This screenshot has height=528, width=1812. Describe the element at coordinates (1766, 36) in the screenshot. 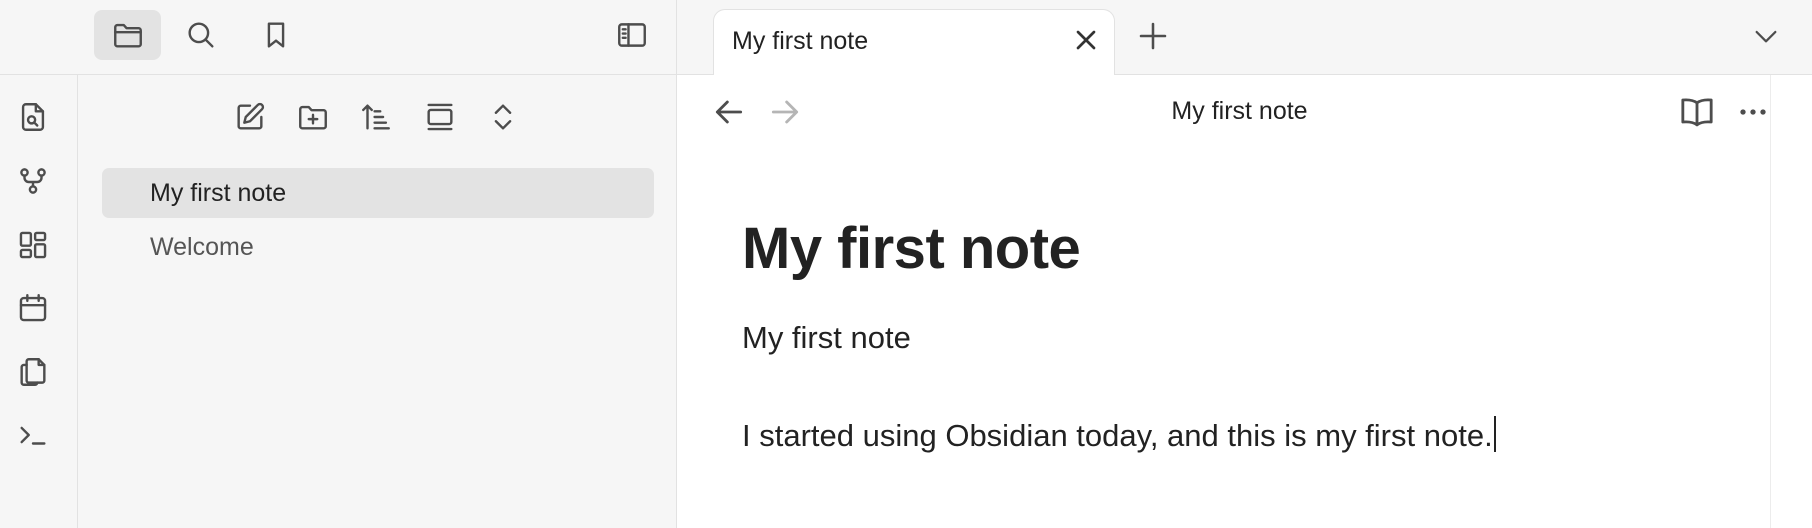

I see `chevron-down-icon` at that location.